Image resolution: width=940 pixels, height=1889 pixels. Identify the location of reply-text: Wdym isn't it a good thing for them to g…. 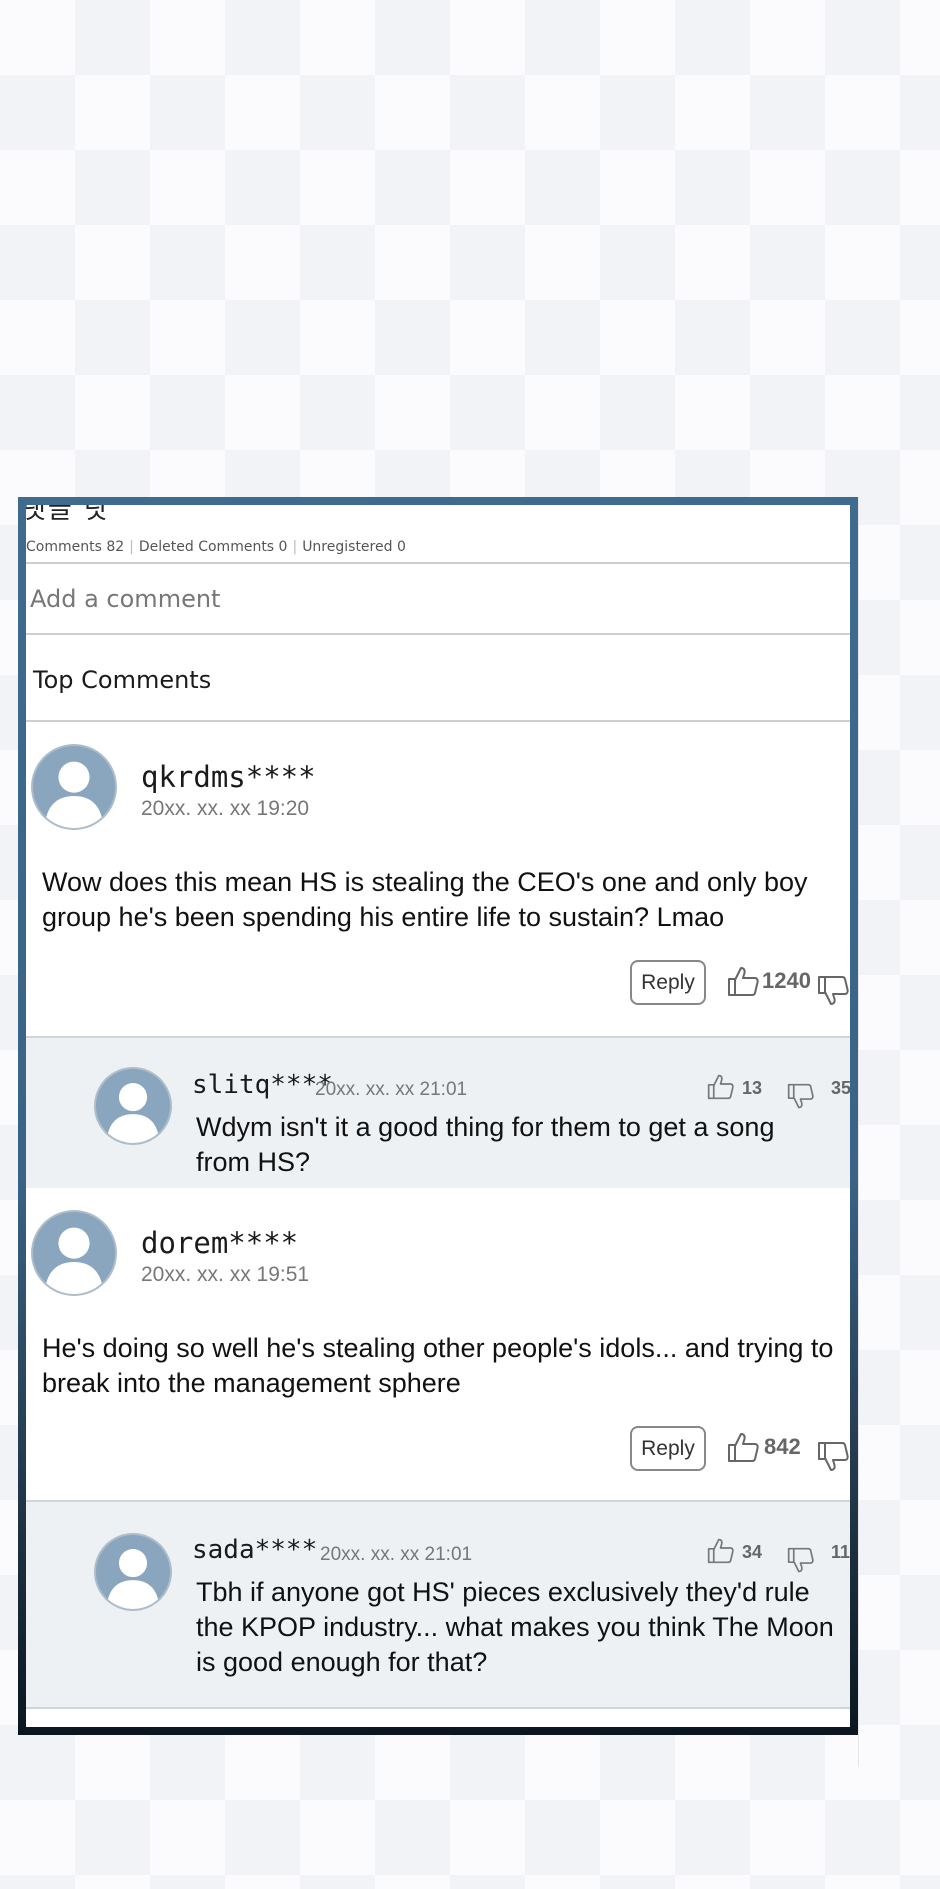
(485, 1144).